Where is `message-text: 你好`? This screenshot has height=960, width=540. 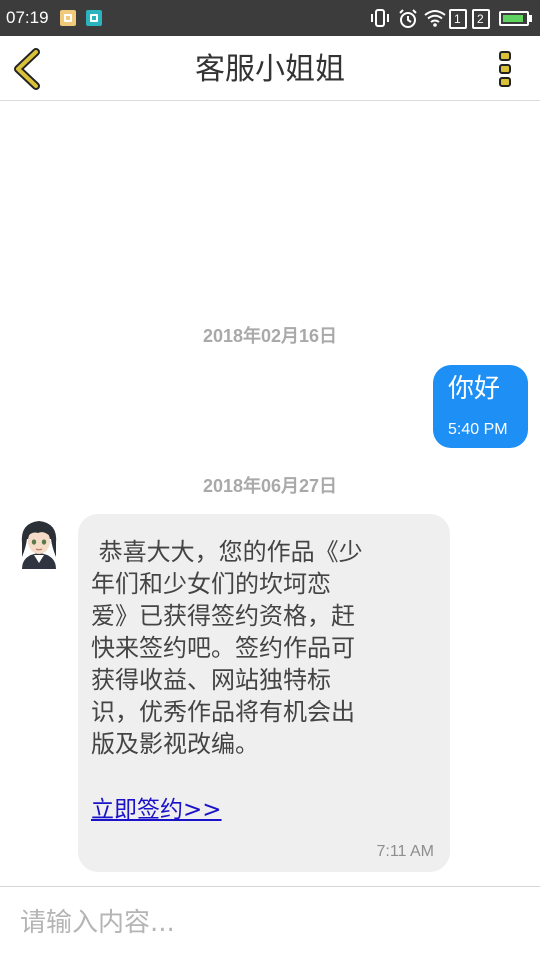
message-text: 你好 is located at coordinates (474, 389).